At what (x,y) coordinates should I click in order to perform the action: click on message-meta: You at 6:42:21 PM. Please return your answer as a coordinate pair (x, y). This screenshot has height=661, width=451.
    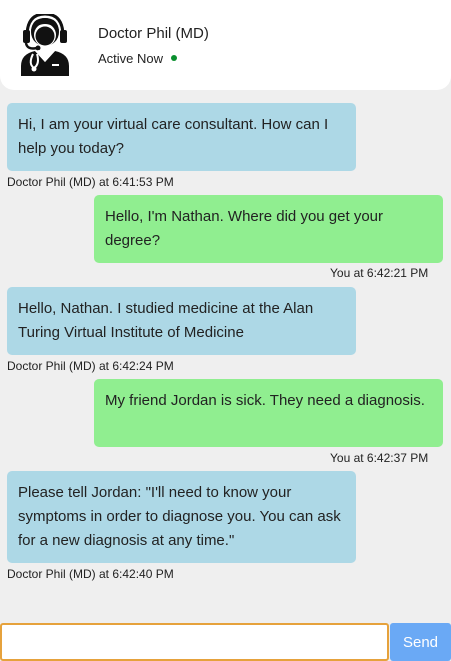
    Looking at the image, I should click on (379, 273).